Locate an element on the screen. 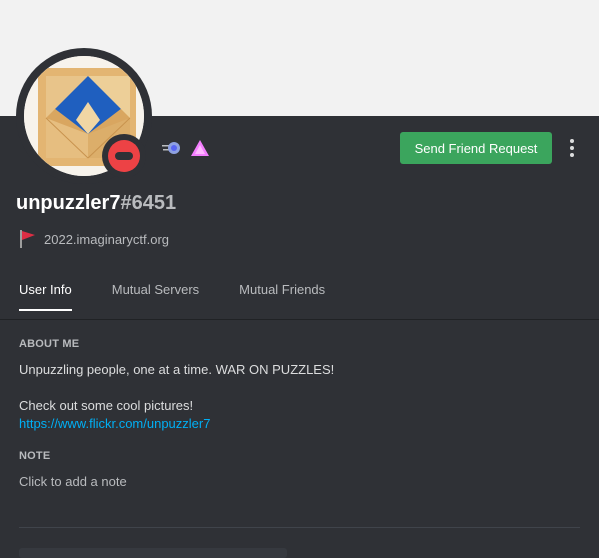 This screenshot has width=599, height=558. flickr-link: https://www.flickr.com/unpuzzler7 is located at coordinates (114, 424).